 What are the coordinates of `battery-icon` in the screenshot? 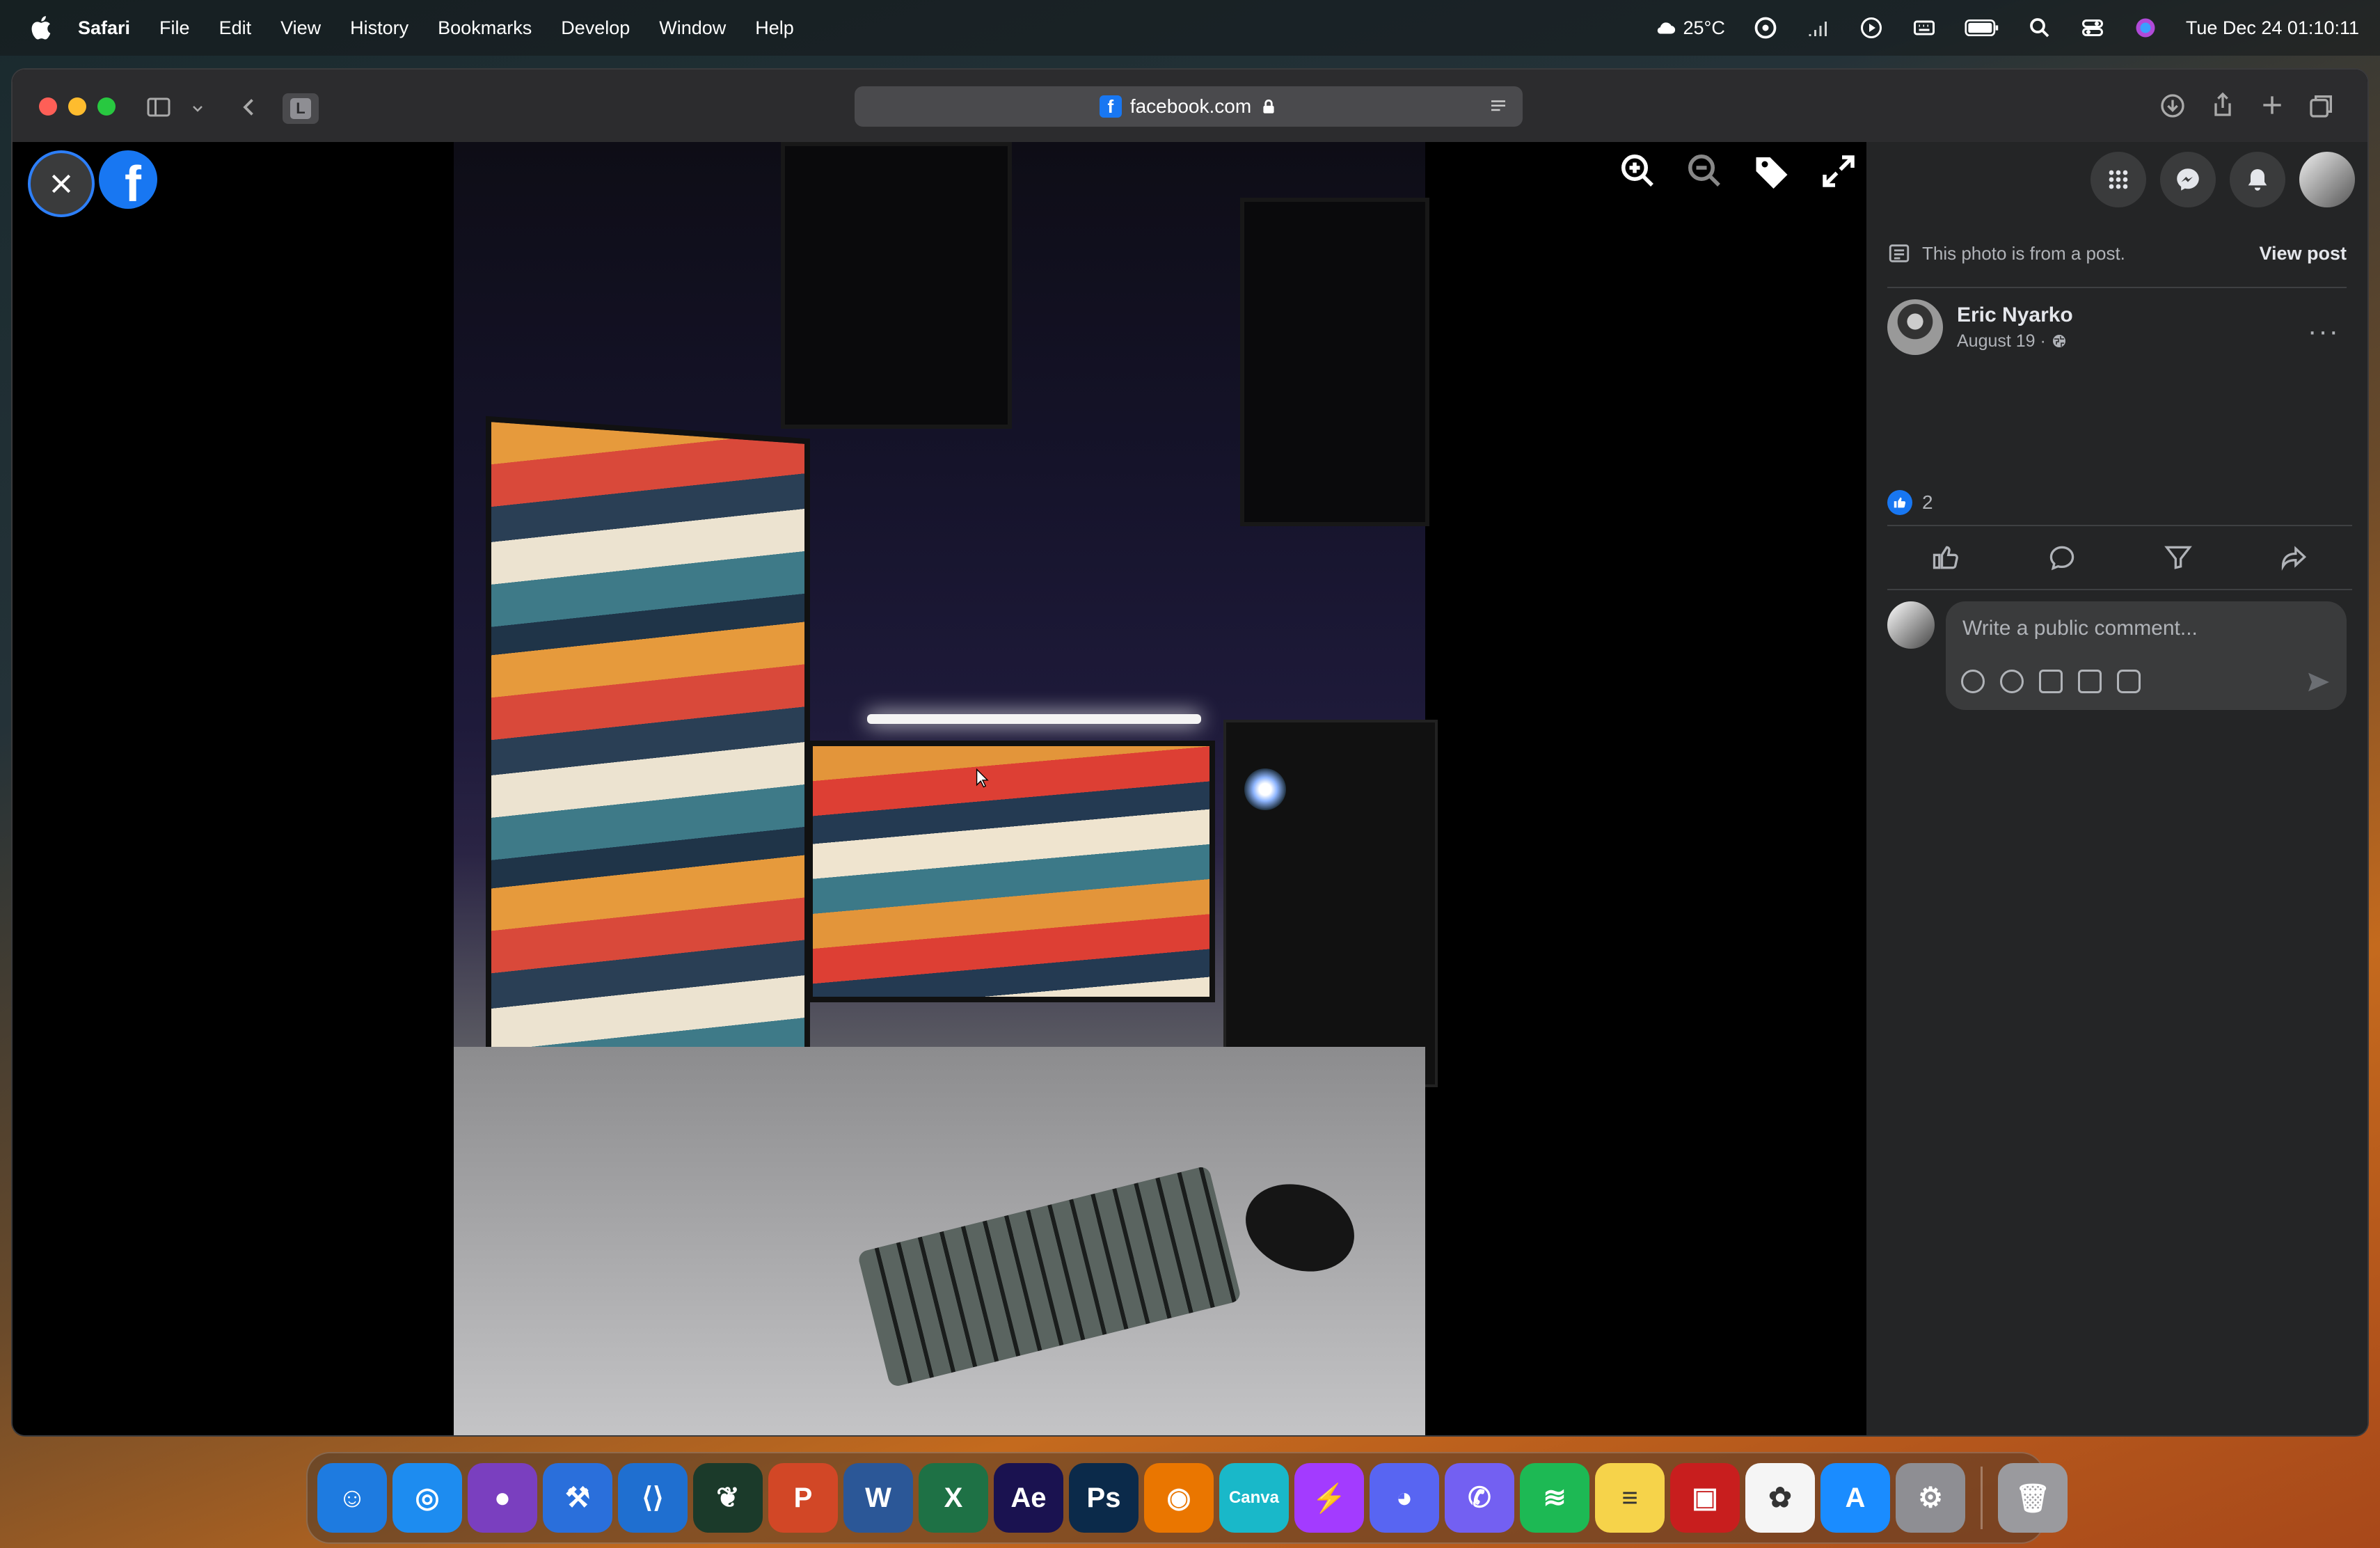 It's located at (1982, 27).